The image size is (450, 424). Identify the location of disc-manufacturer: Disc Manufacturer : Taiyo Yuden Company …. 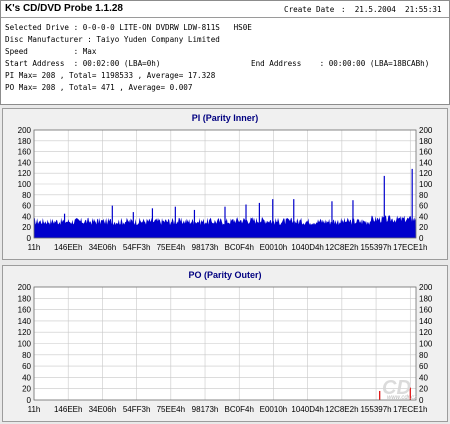
(112, 39).